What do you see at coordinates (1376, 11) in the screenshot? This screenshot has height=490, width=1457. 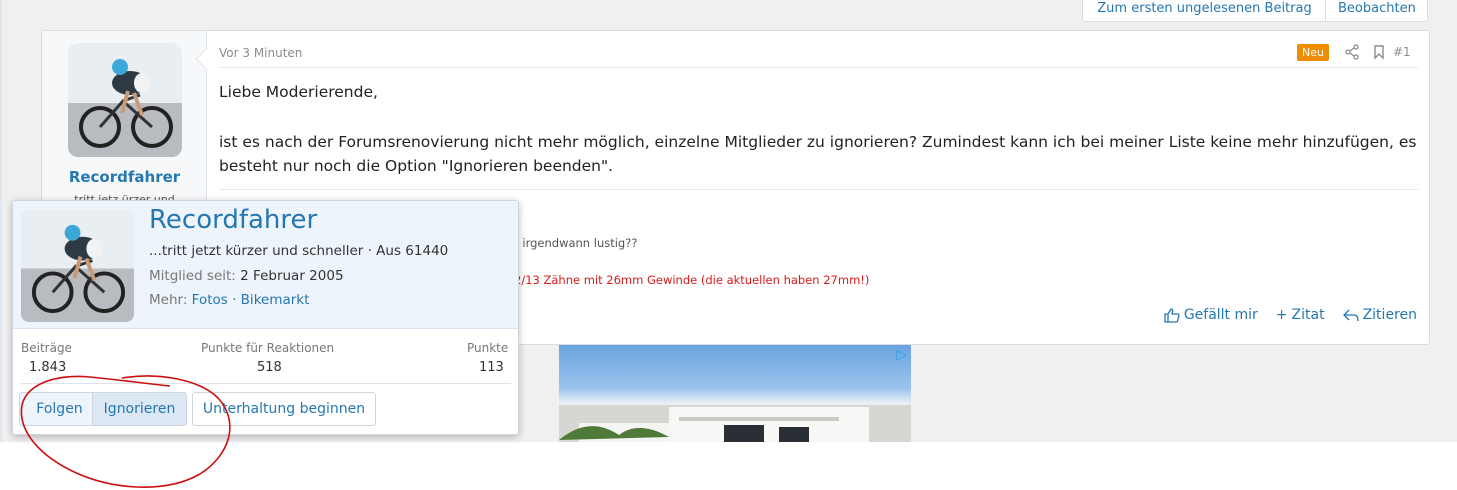 I see `watch-button: Beobachten` at bounding box center [1376, 11].